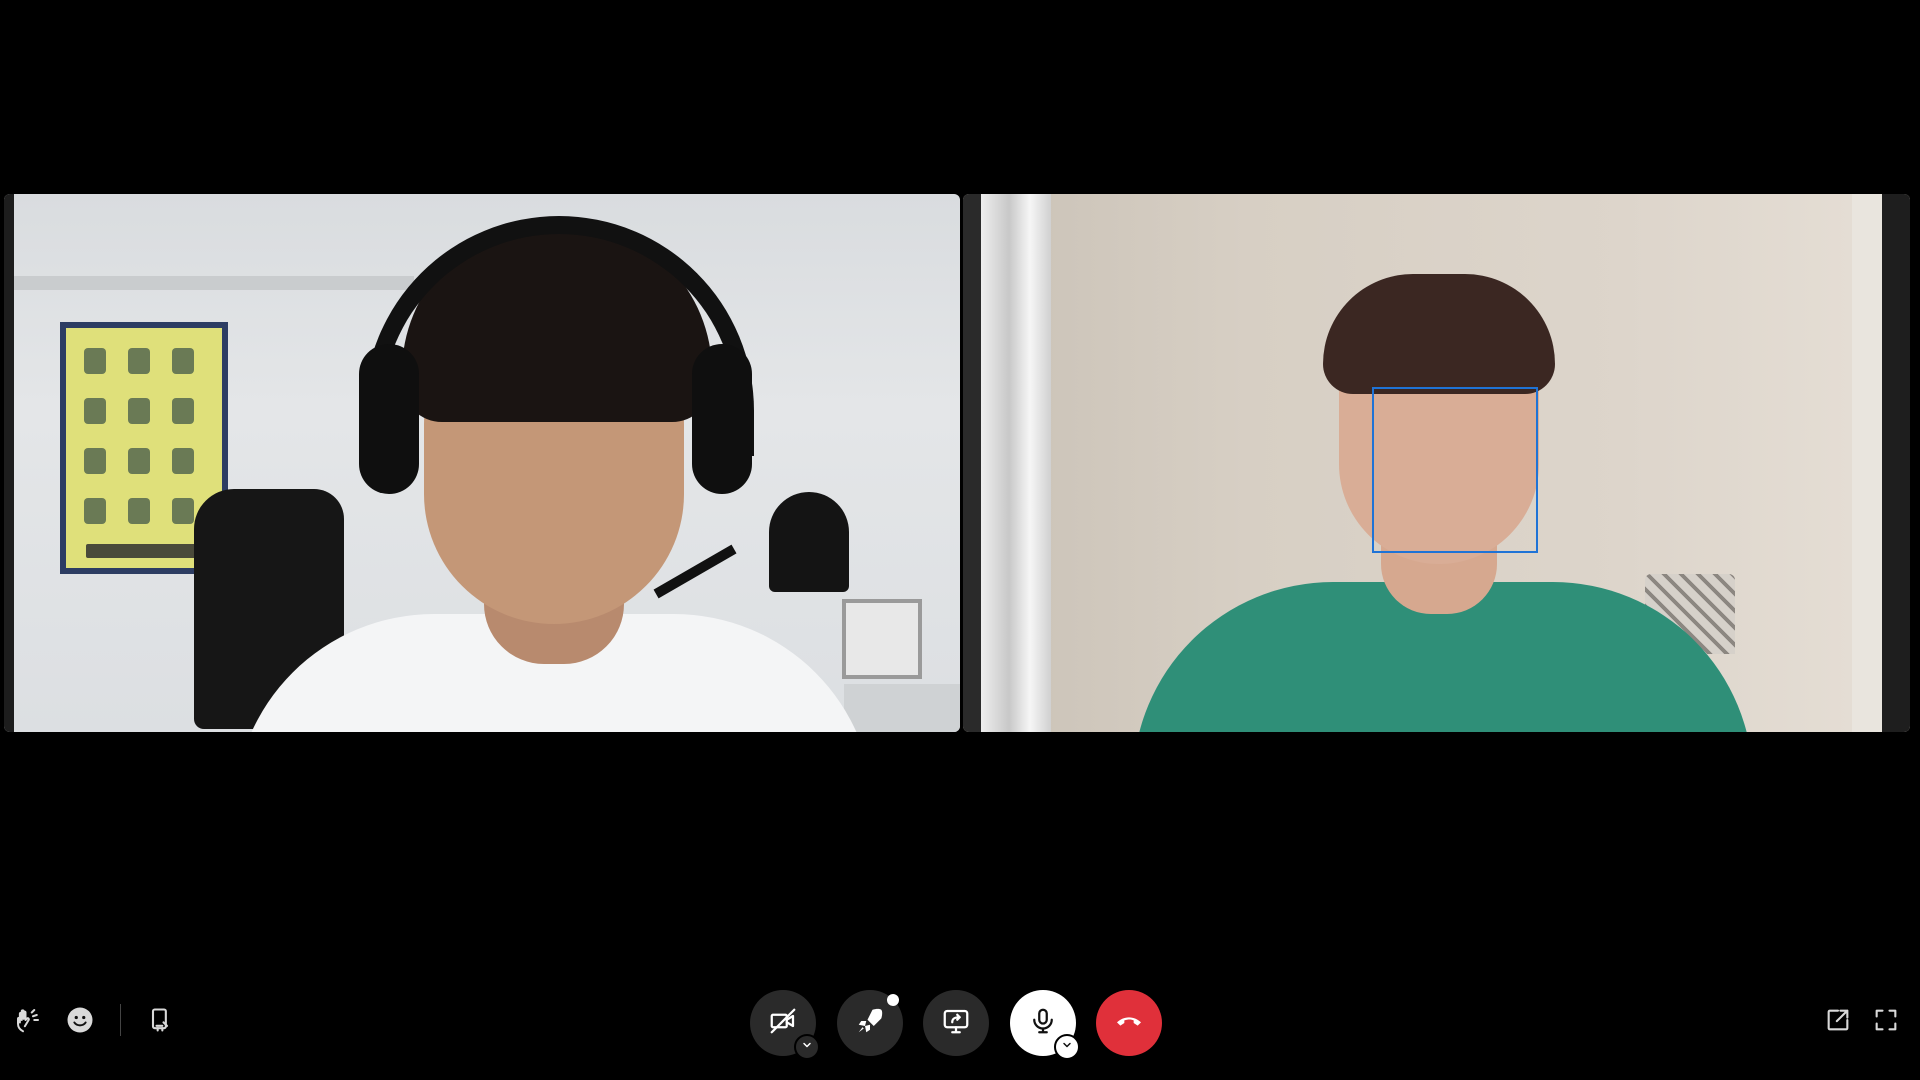 The image size is (1920, 1080). Describe the element at coordinates (1838, 1020) in the screenshot. I see `pop-out-icon` at that location.